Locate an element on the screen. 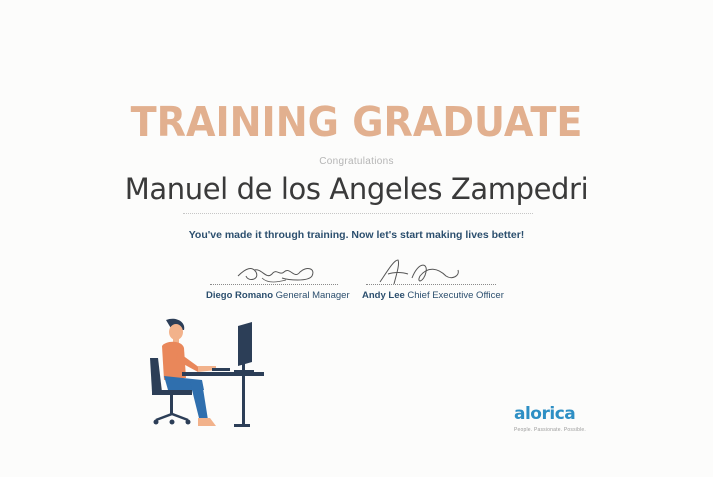  monitor-icon is located at coordinates (233, 347).